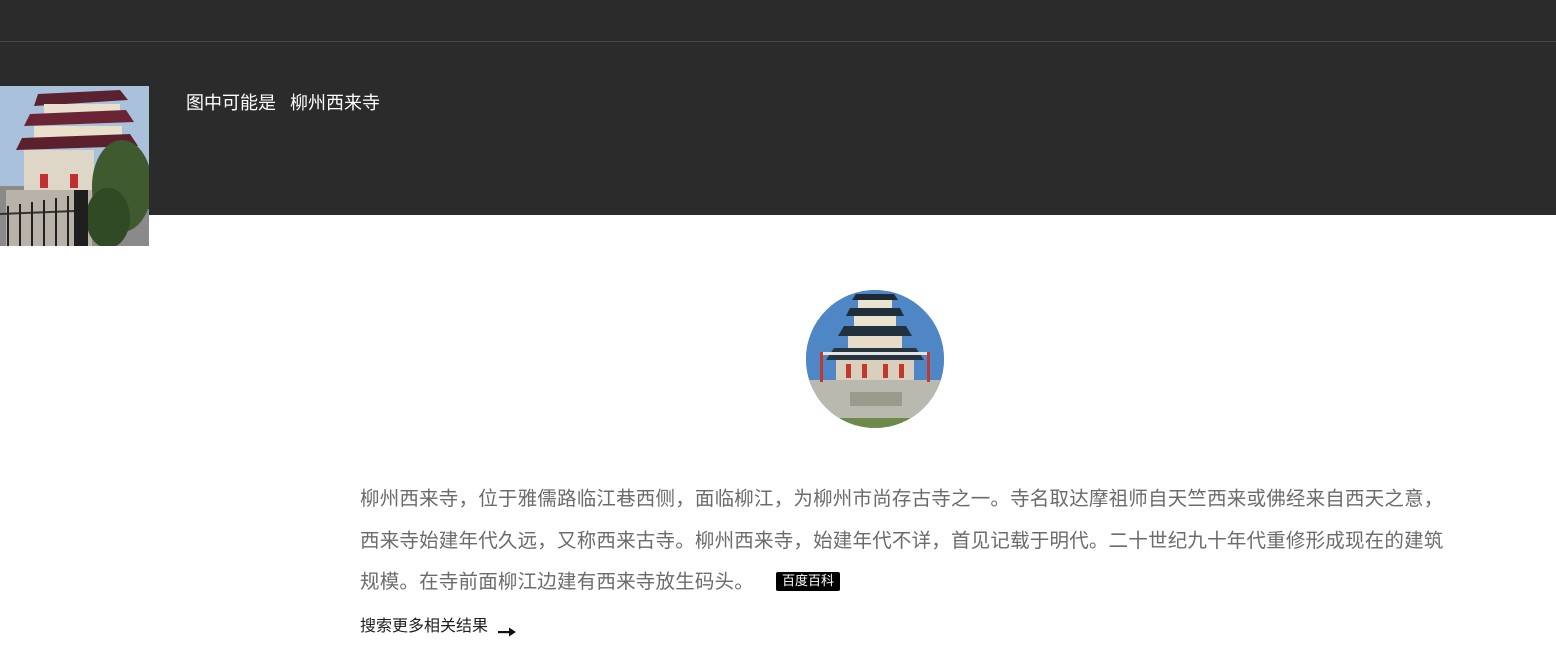 The image size is (1556, 663). I want to click on recognition-prefix: 图中可能是, so click(231, 103).